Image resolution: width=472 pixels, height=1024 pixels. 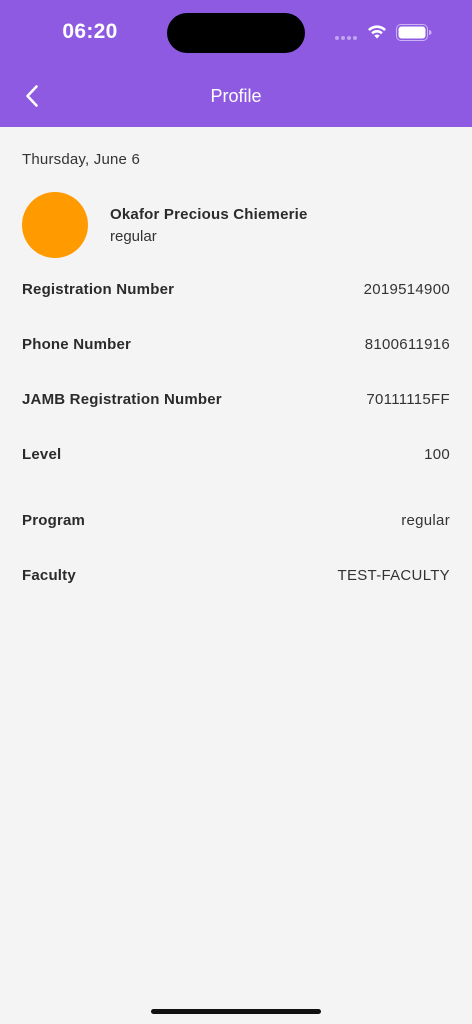 What do you see at coordinates (236, 289) in the screenshot?
I see `detail-row-registration-number: Registration Number 2019514900` at bounding box center [236, 289].